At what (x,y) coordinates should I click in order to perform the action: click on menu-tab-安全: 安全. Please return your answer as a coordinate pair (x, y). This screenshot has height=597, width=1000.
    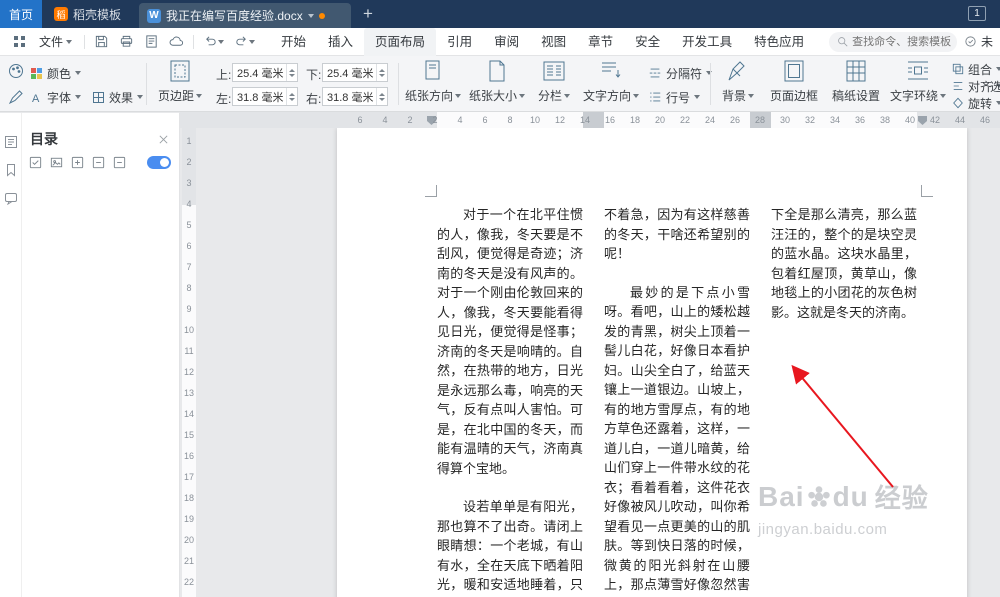
    Looking at the image, I should click on (647, 42).